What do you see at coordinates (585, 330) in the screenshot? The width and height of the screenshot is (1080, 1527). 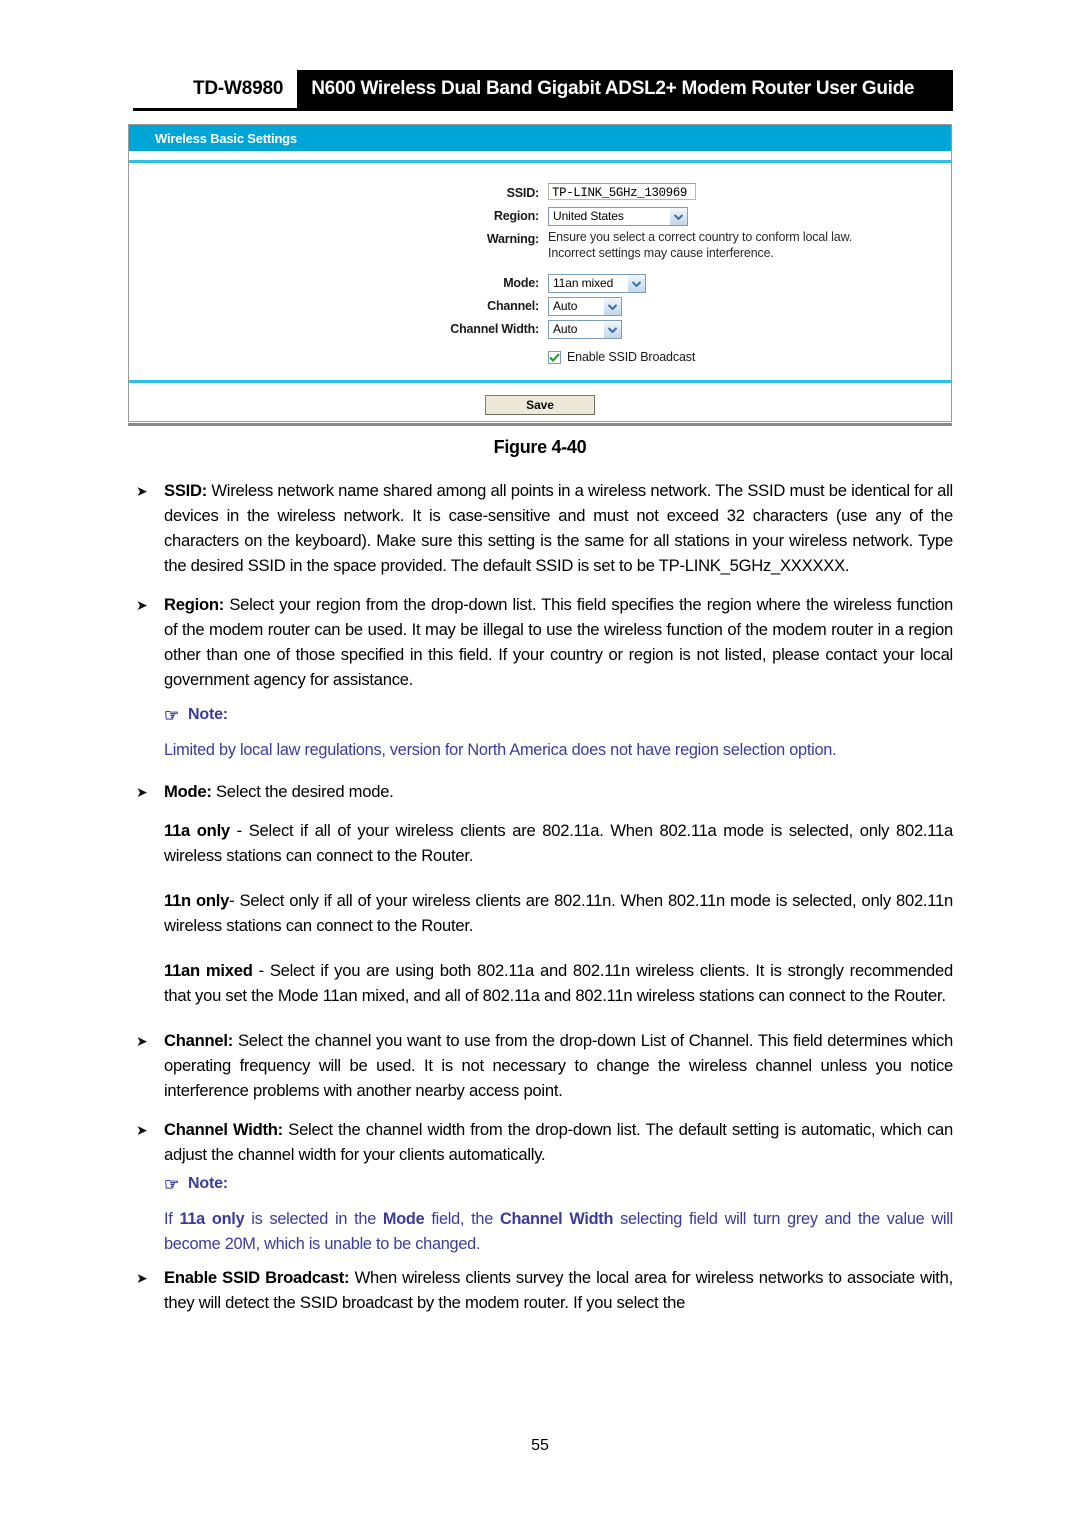 I see `channel-width-select: Auto` at bounding box center [585, 330].